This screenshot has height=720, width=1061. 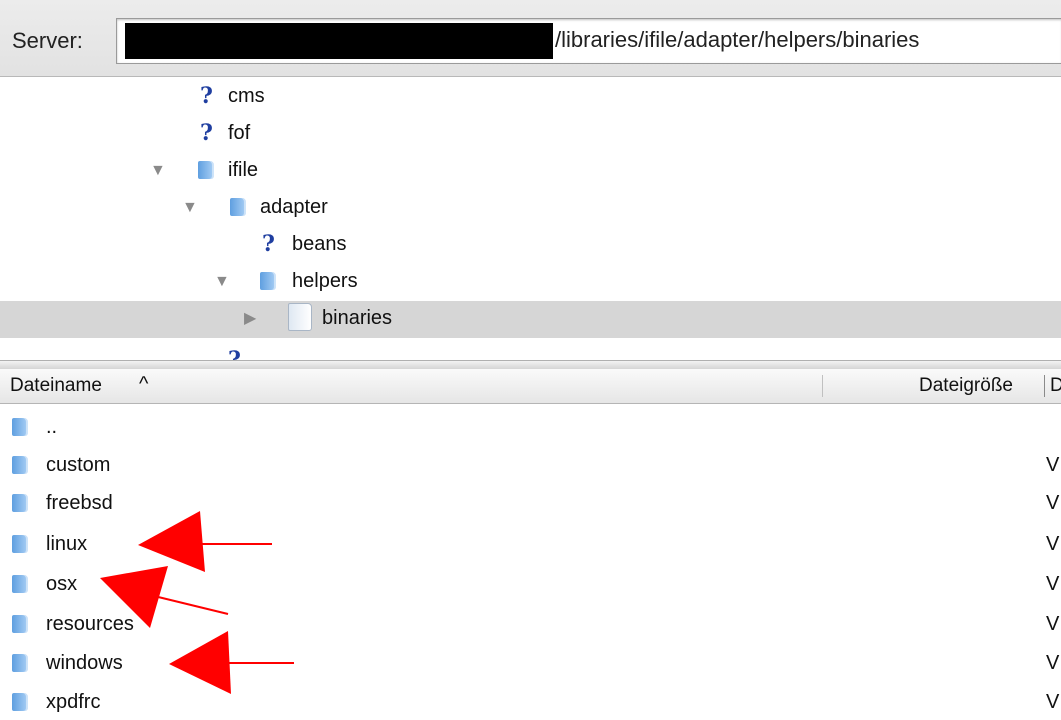 I want to click on tree-item-ifile: ▼ ifile, so click(x=530, y=171).